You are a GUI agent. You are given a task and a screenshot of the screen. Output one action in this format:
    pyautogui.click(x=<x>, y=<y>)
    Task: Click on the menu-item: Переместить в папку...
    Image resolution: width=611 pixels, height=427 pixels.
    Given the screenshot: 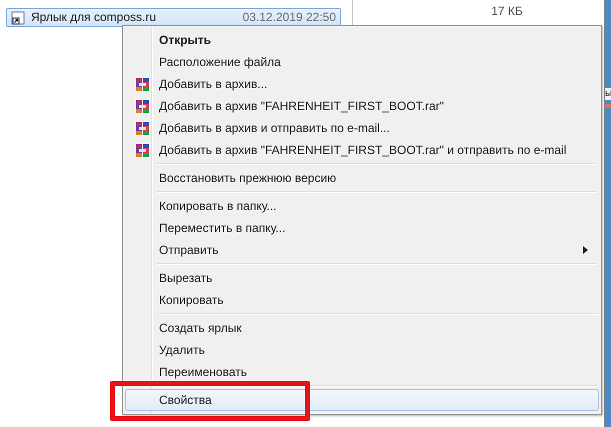 What is the action you would take?
    pyautogui.click(x=362, y=228)
    